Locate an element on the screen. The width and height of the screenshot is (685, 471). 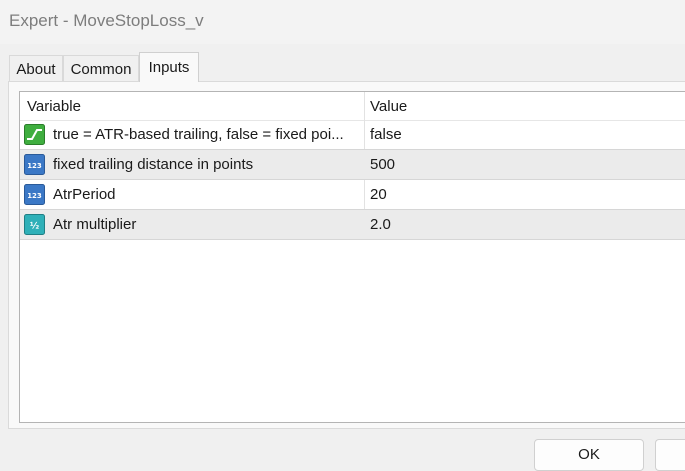
variable-value: 20 is located at coordinates (378, 194).